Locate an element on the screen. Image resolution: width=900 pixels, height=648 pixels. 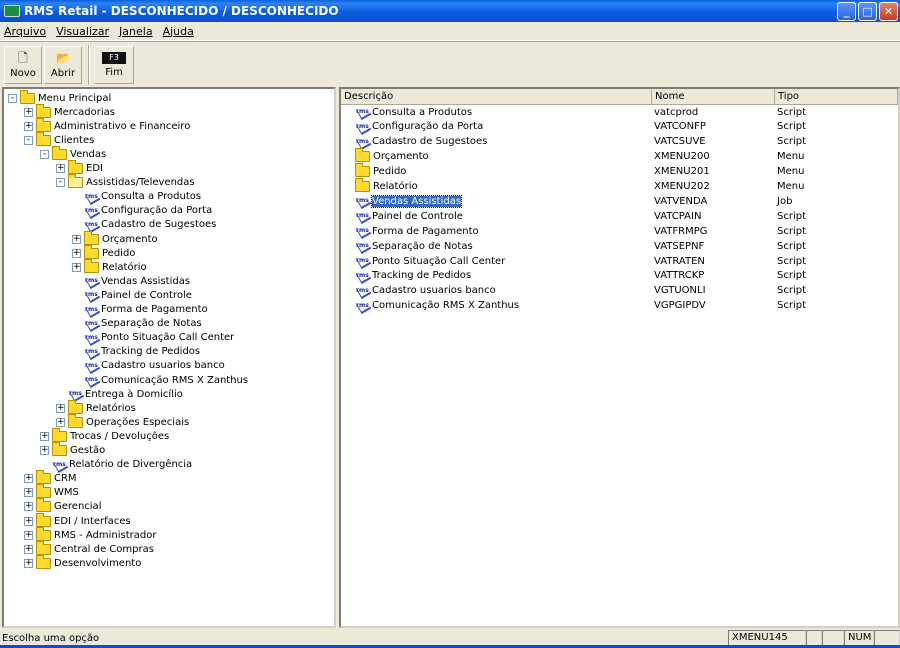
list-row: Cadastro de Sugestoes VATCSUVE Script is located at coordinates (608, 142).